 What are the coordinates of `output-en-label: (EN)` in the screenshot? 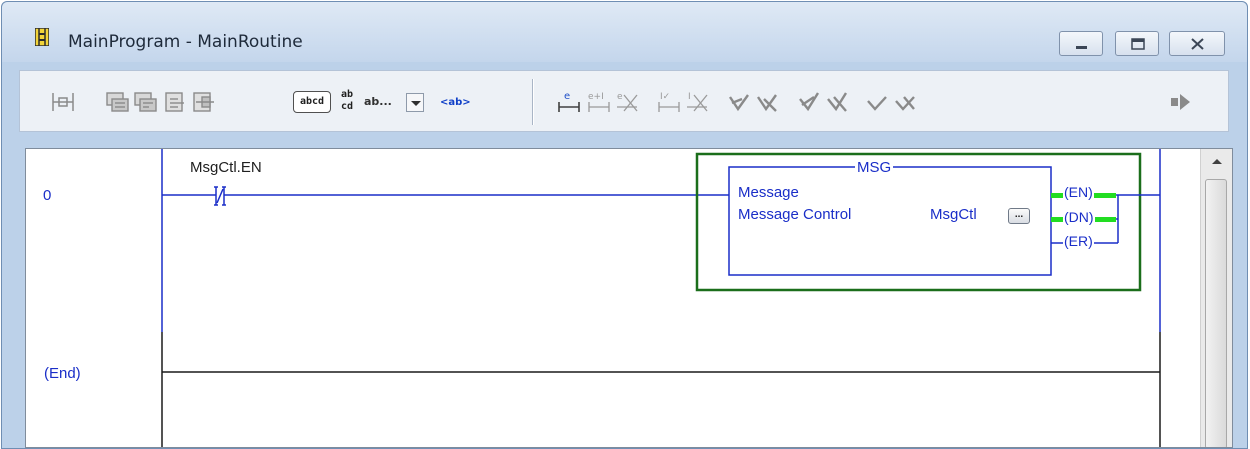 It's located at (1078, 192).